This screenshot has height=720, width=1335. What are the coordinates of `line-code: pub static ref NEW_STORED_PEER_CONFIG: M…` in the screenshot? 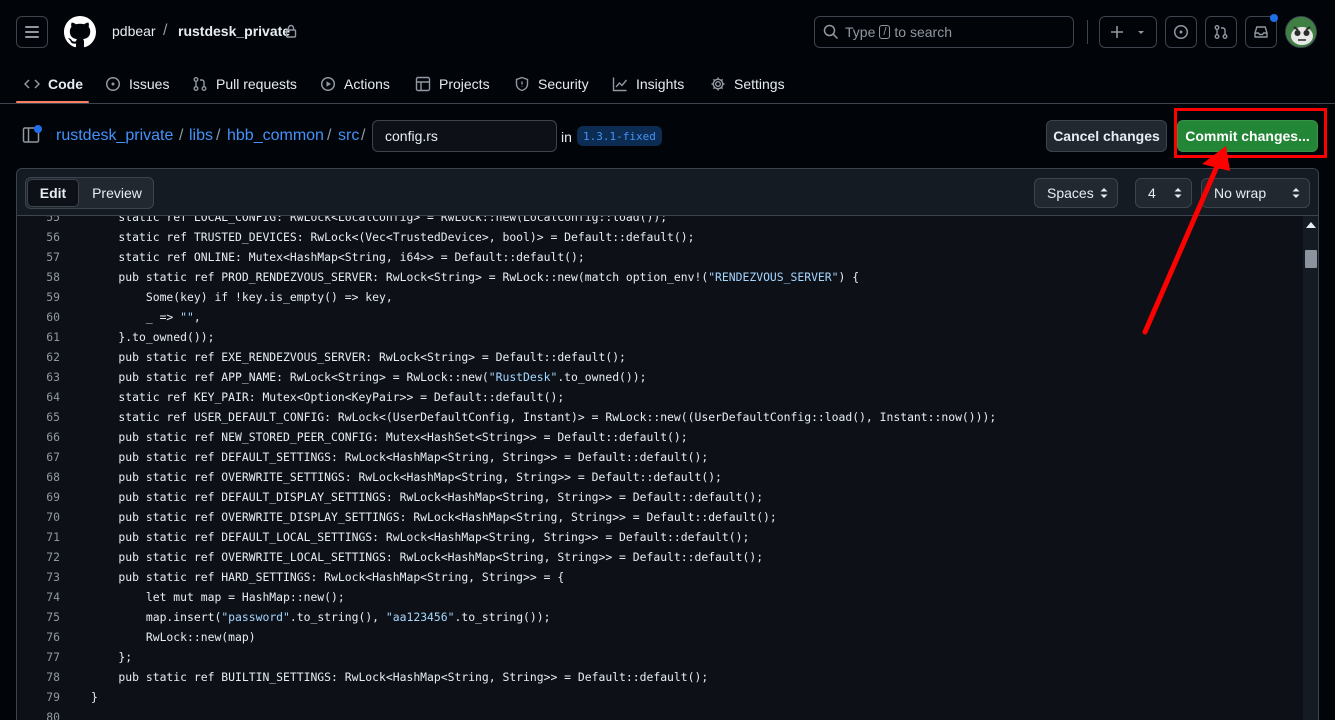 It's located at (389, 437).